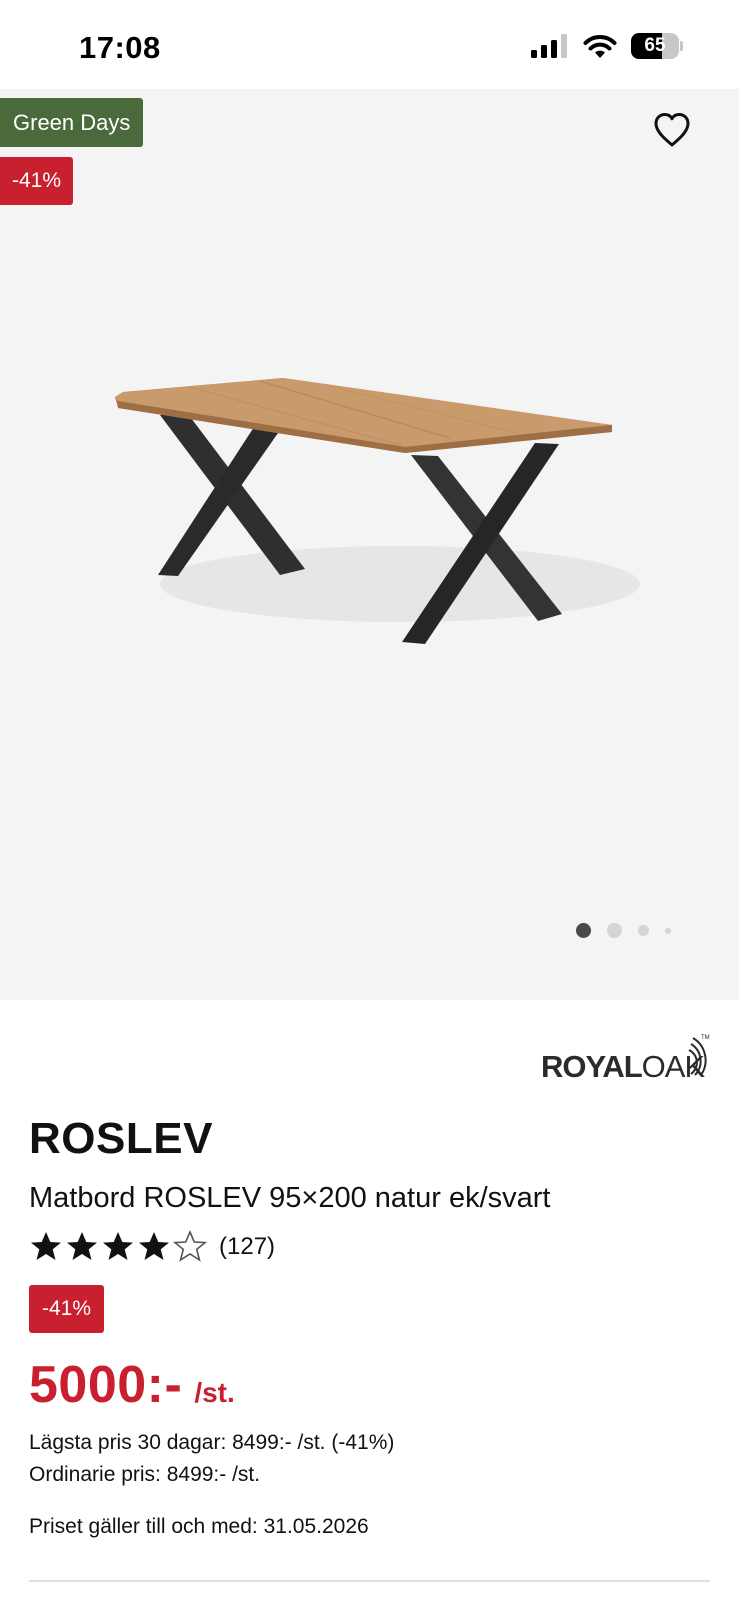 The height and width of the screenshot is (1600, 739). I want to click on rating-stars, so click(118, 1247).